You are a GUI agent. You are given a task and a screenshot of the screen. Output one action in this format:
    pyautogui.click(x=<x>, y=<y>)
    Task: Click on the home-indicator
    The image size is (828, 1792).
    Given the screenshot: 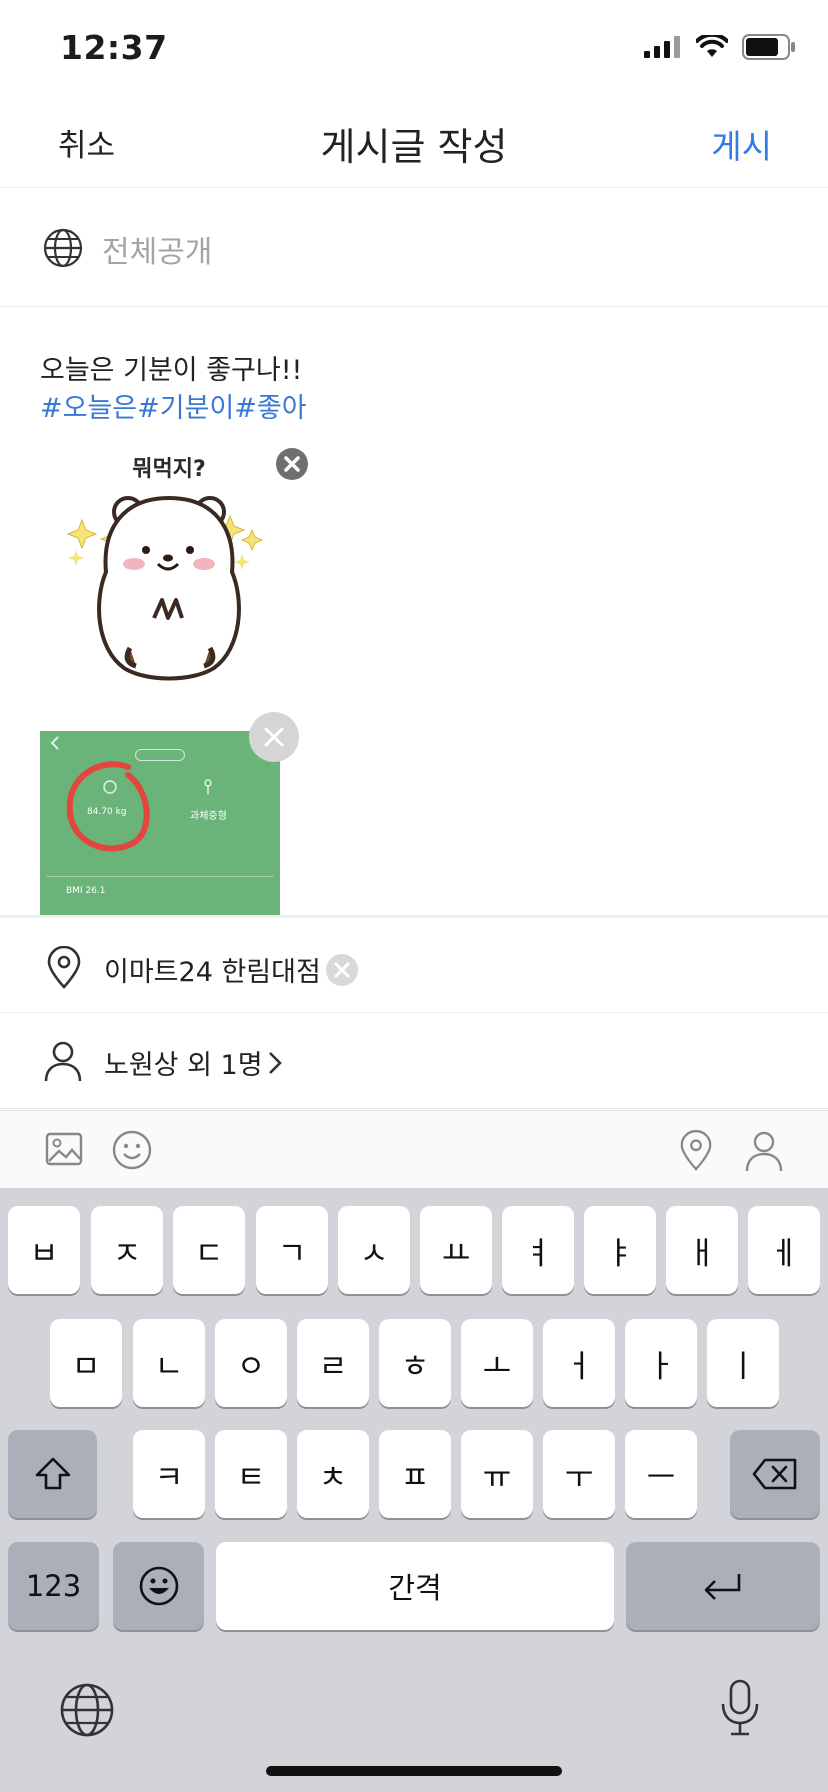 What is the action you would take?
    pyautogui.click(x=414, y=1771)
    